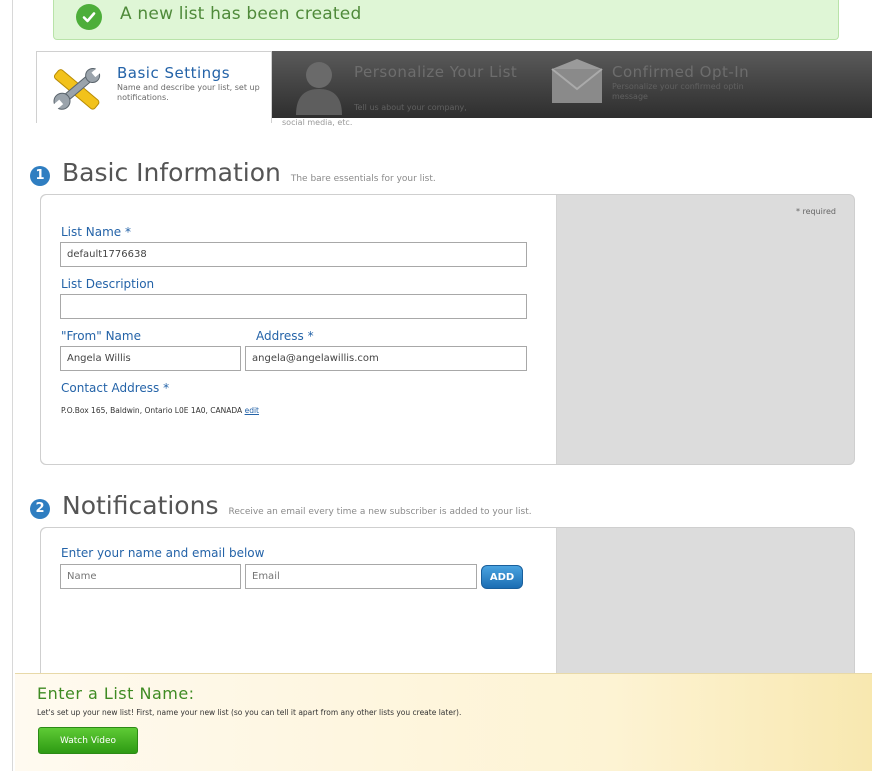 The height and width of the screenshot is (771, 872). Describe the element at coordinates (577, 82) in the screenshot. I see `envelope-icon` at that location.